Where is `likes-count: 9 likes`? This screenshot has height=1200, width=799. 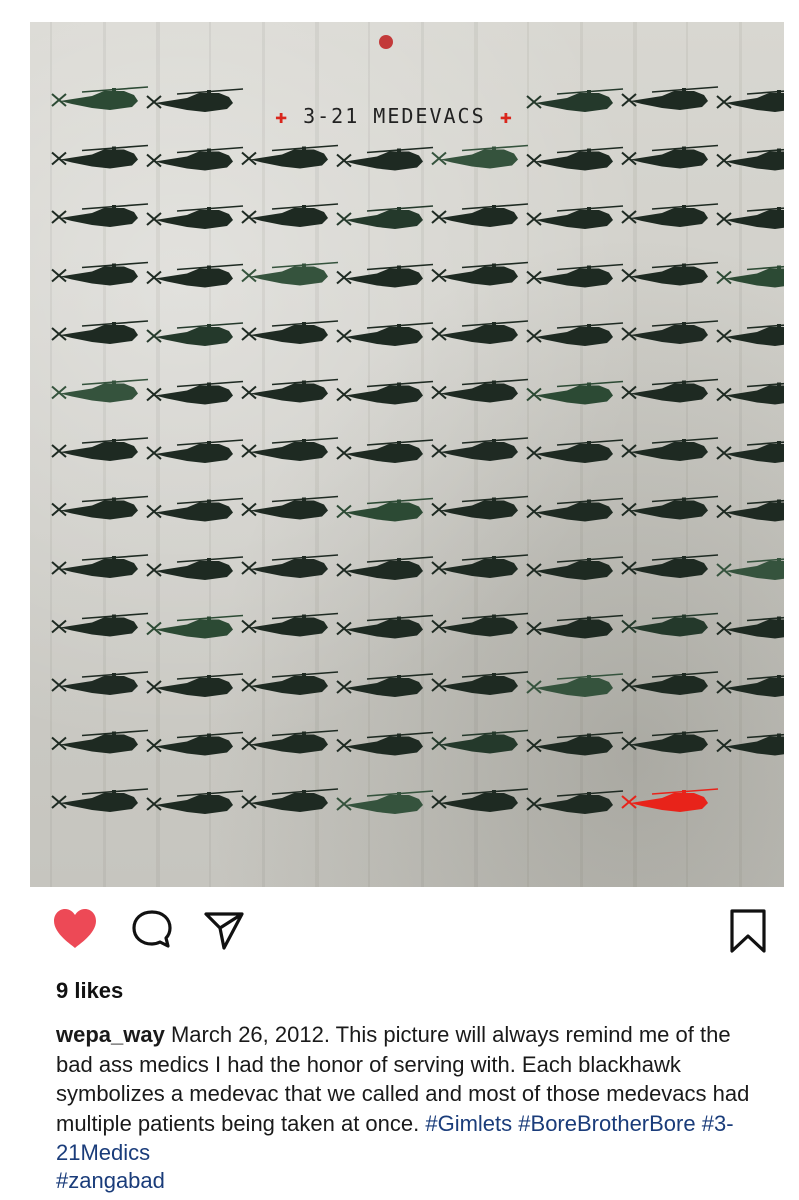
likes-count: 9 likes is located at coordinates (89, 991).